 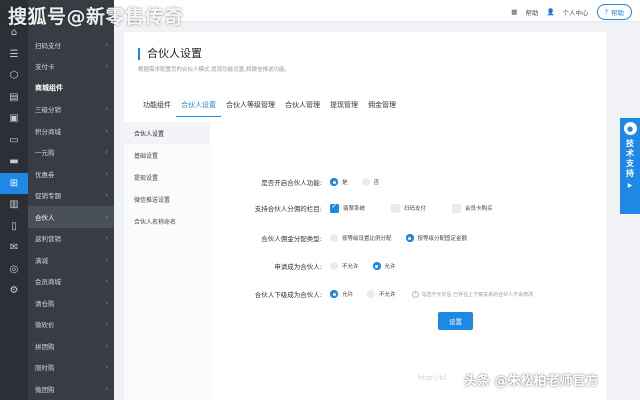 What do you see at coordinates (576, 12) in the screenshot?
I see `user-center-link: 个人中心` at bounding box center [576, 12].